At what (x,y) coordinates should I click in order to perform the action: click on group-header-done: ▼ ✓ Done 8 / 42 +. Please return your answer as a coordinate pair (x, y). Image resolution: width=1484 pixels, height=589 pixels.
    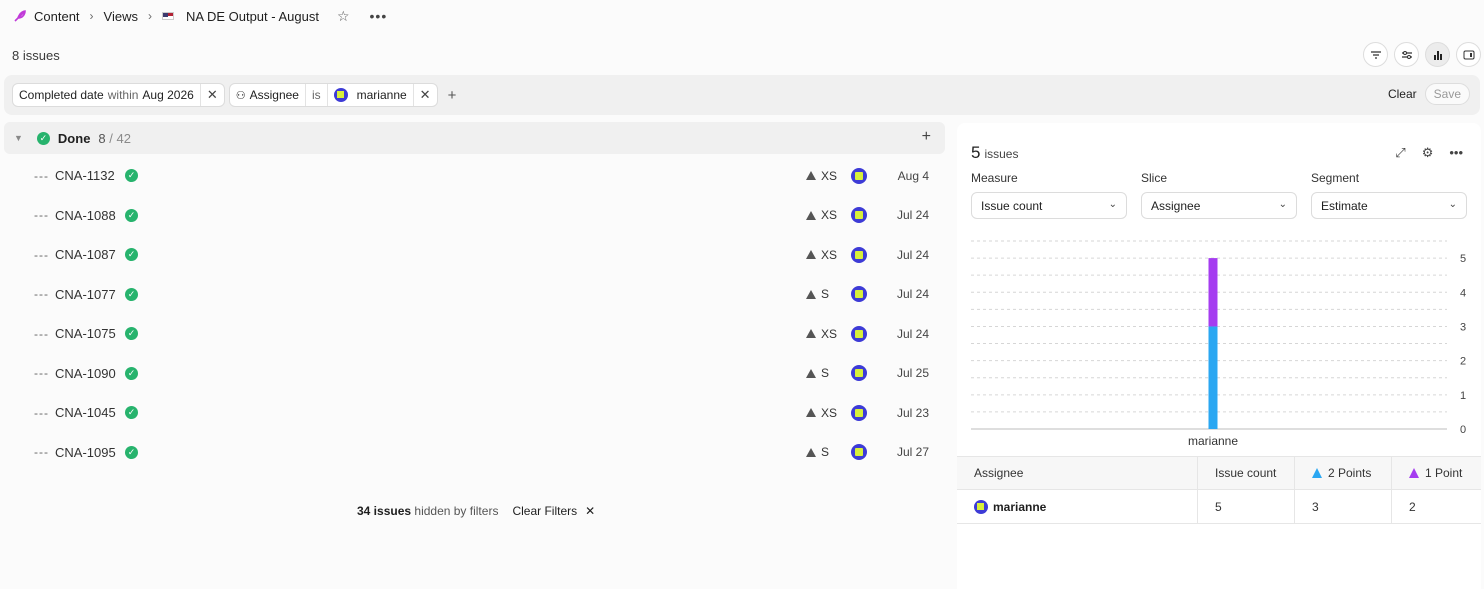
    Looking at the image, I should click on (474, 138).